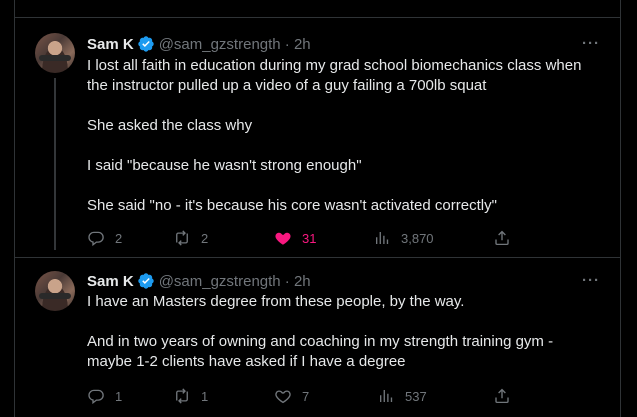 This screenshot has width=637, height=417. What do you see at coordinates (119, 238) in the screenshot?
I see `reply-count: 2` at bounding box center [119, 238].